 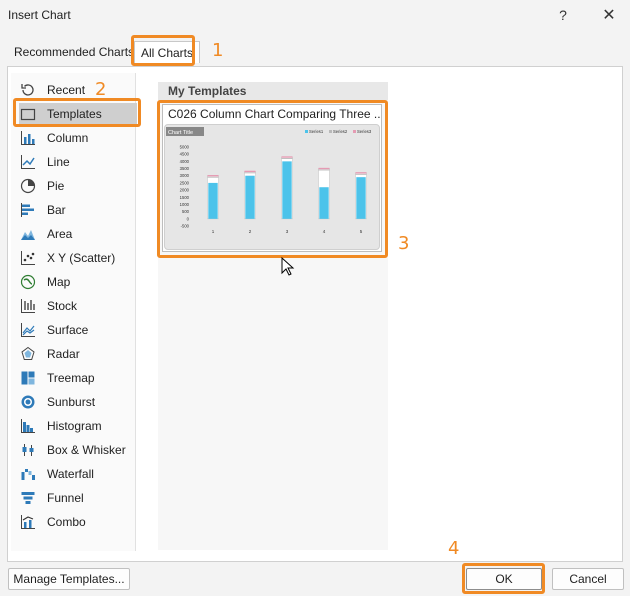 What do you see at coordinates (71, 378) in the screenshot?
I see `sidebar-item-label: Treemap` at bounding box center [71, 378].